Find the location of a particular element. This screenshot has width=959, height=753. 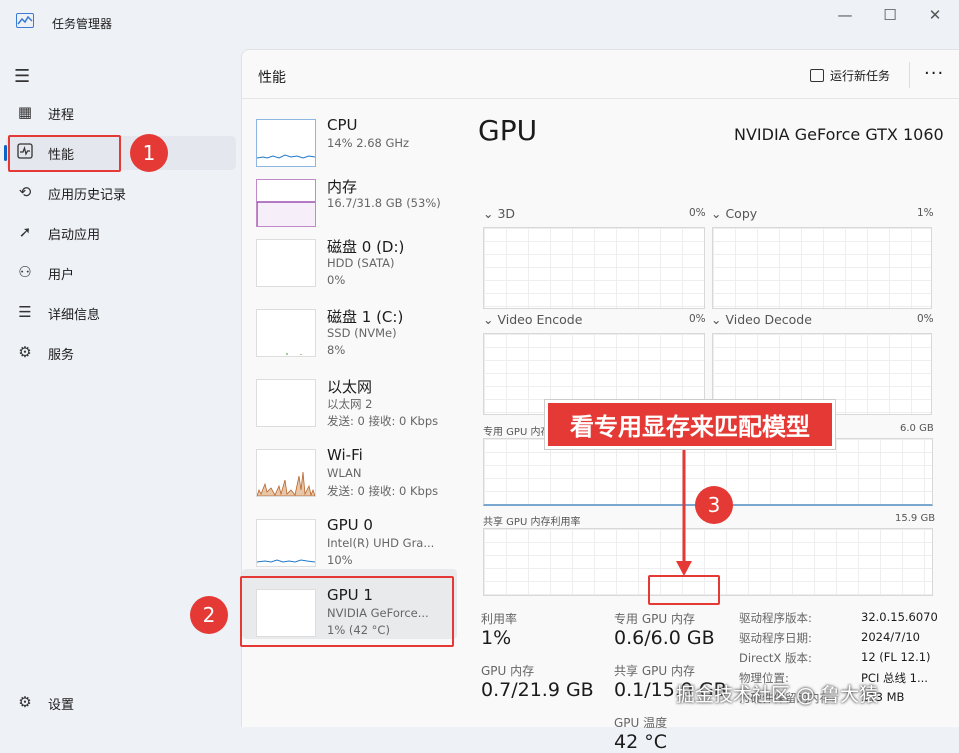

sidebar-item-startup: ➚ 启动应用 is located at coordinates (121, 233).